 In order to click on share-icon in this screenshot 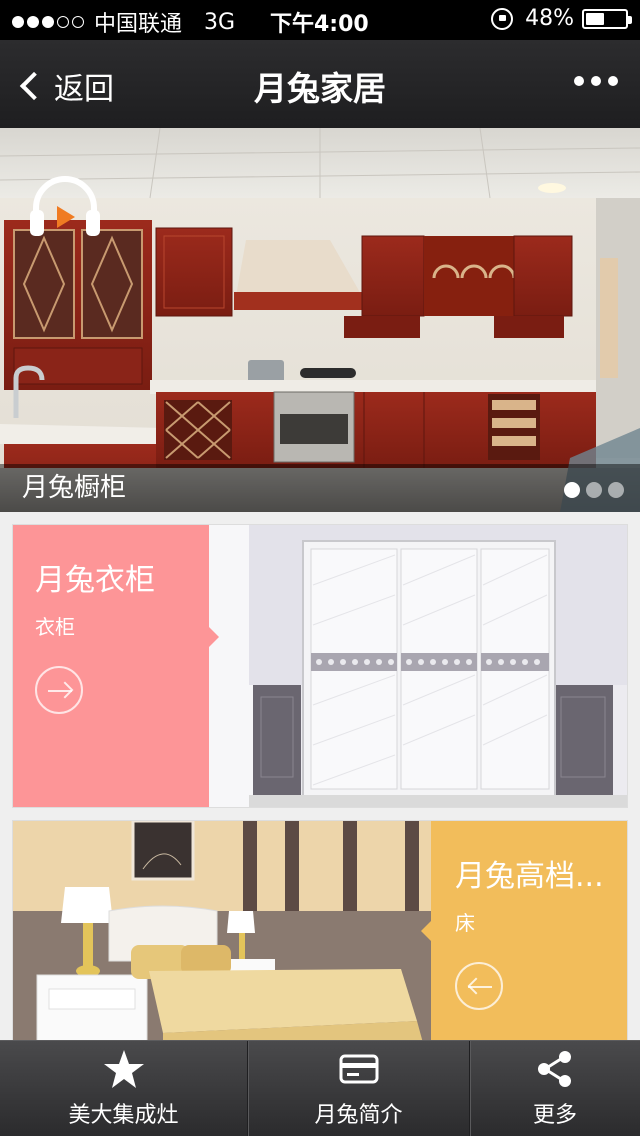, I will do `click(554, 1068)`.